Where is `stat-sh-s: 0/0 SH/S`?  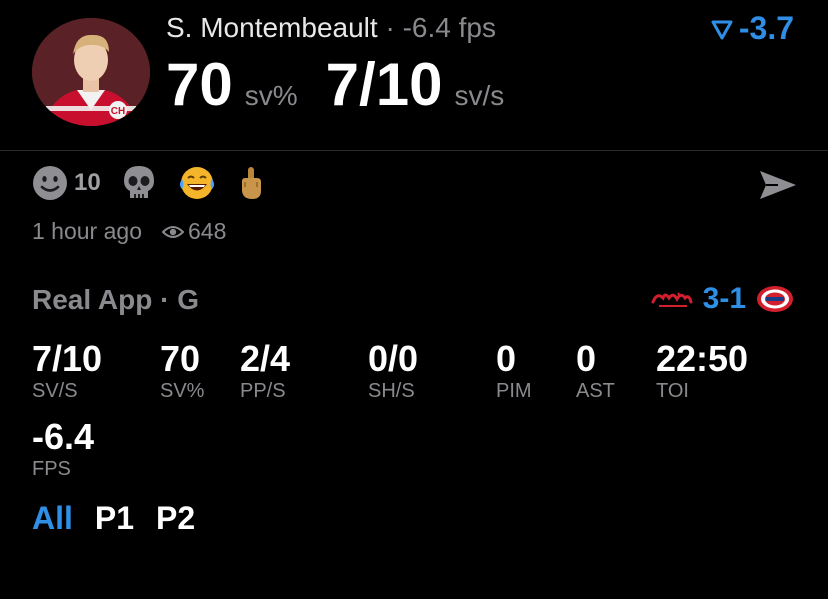 stat-sh-s: 0/0 SH/S is located at coordinates (393, 370).